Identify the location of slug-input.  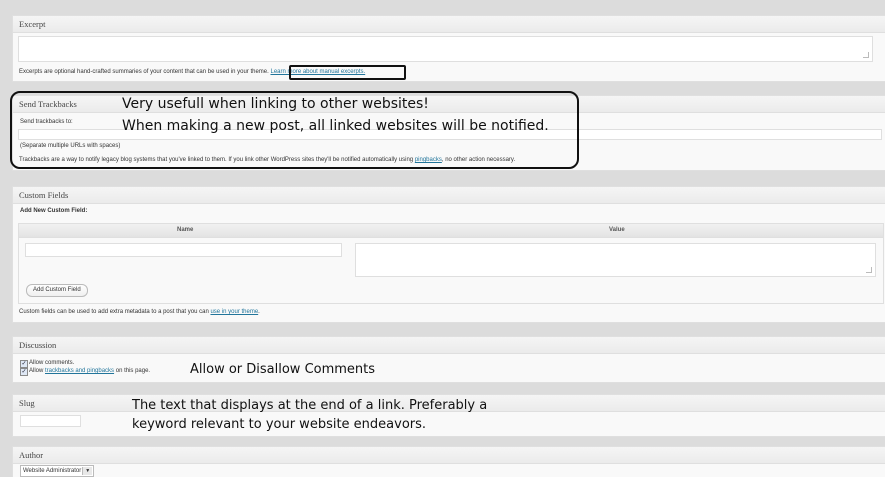
(50, 421).